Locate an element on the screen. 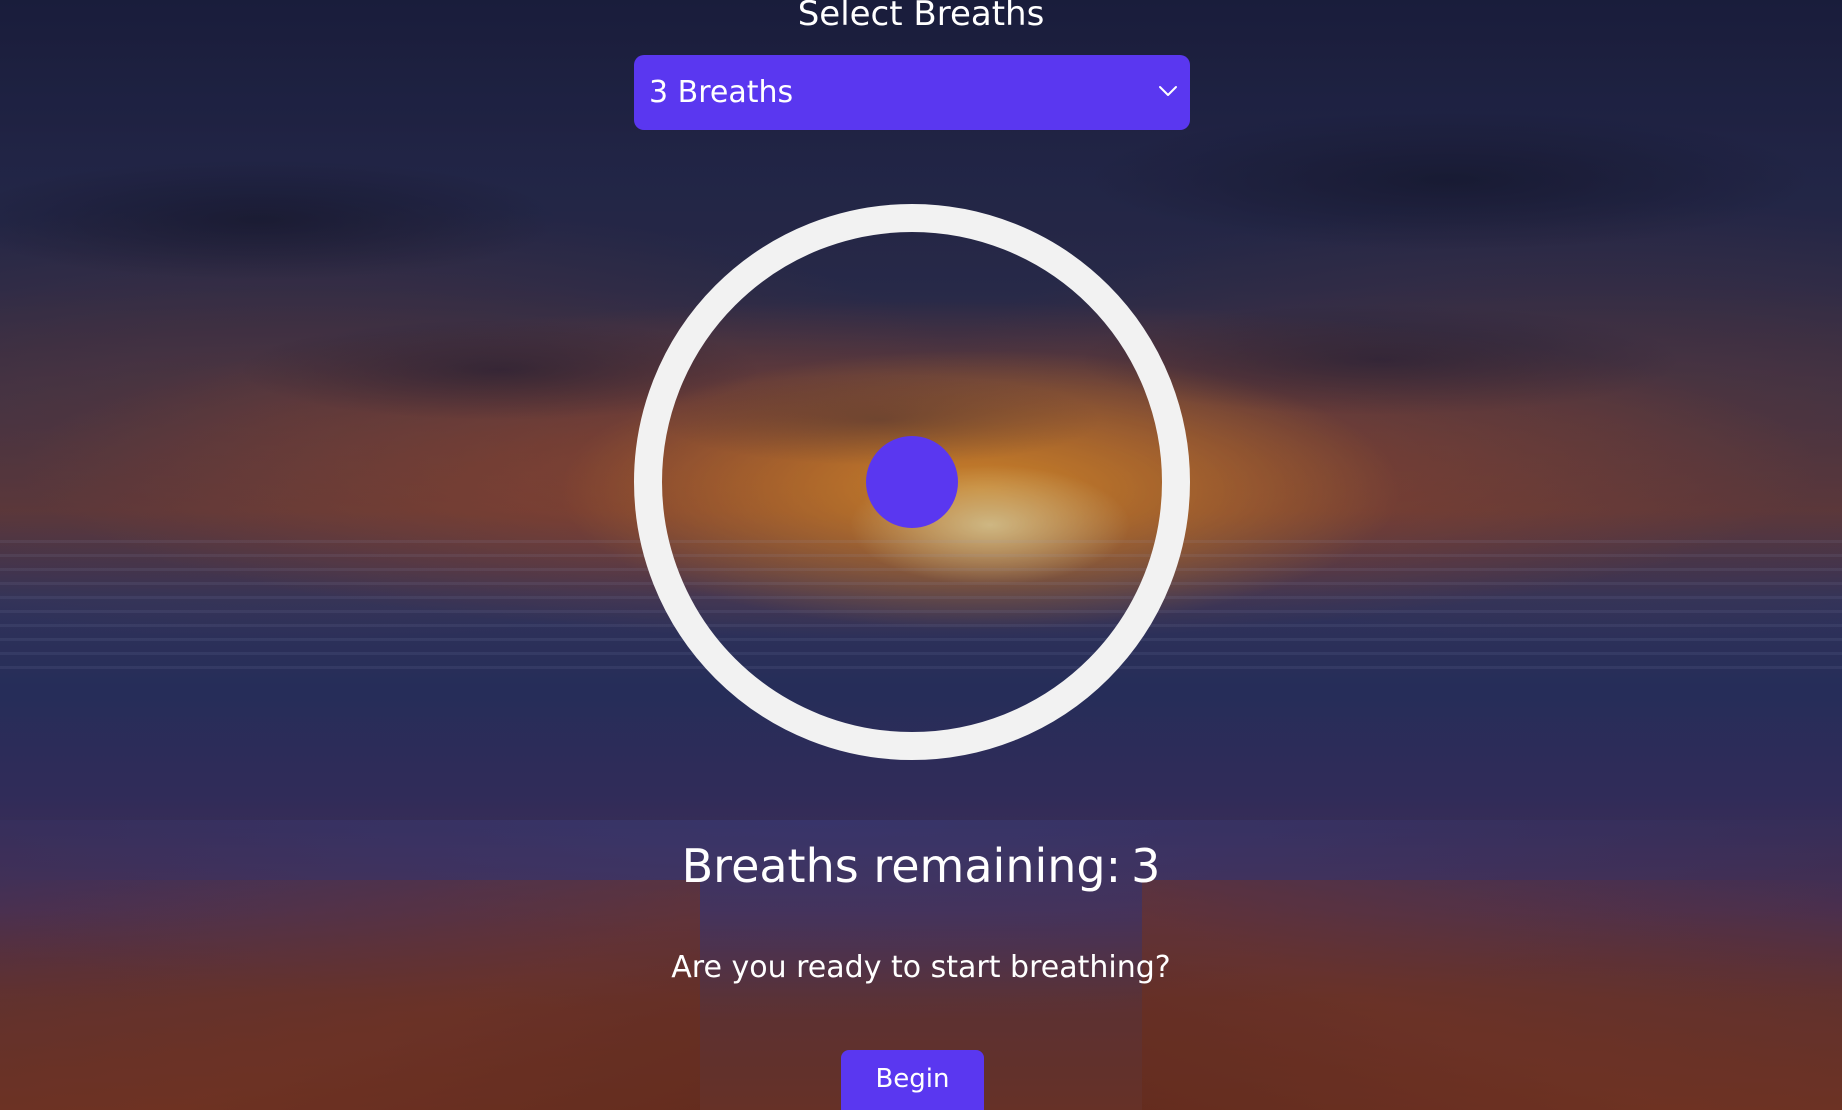 The width and height of the screenshot is (1842, 1110). ready-prompt: Are you ready to start breathing? is located at coordinates (921, 967).